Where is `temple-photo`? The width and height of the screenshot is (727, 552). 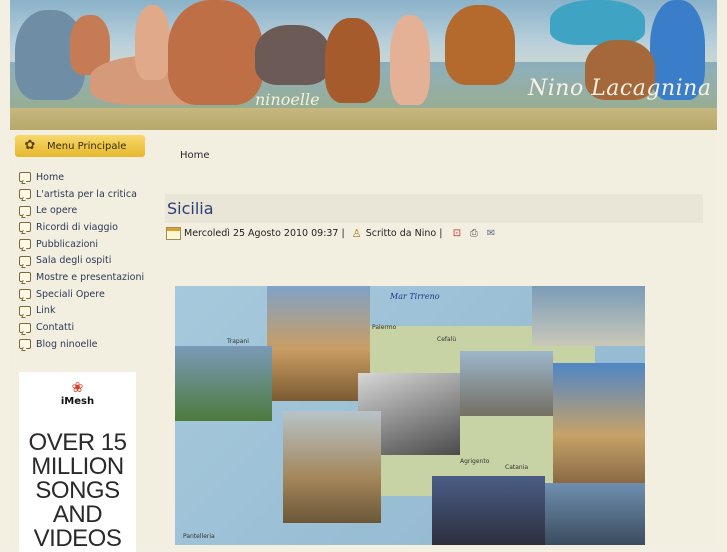
temple-photo is located at coordinates (332, 467).